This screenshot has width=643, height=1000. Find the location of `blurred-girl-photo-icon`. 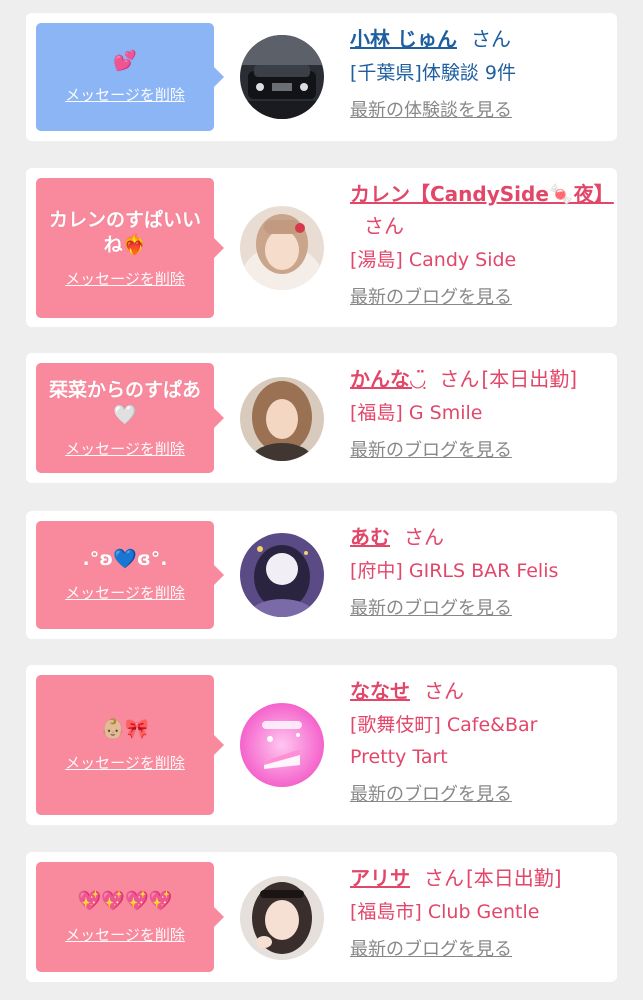

blurred-girl-photo-icon is located at coordinates (282, 575).